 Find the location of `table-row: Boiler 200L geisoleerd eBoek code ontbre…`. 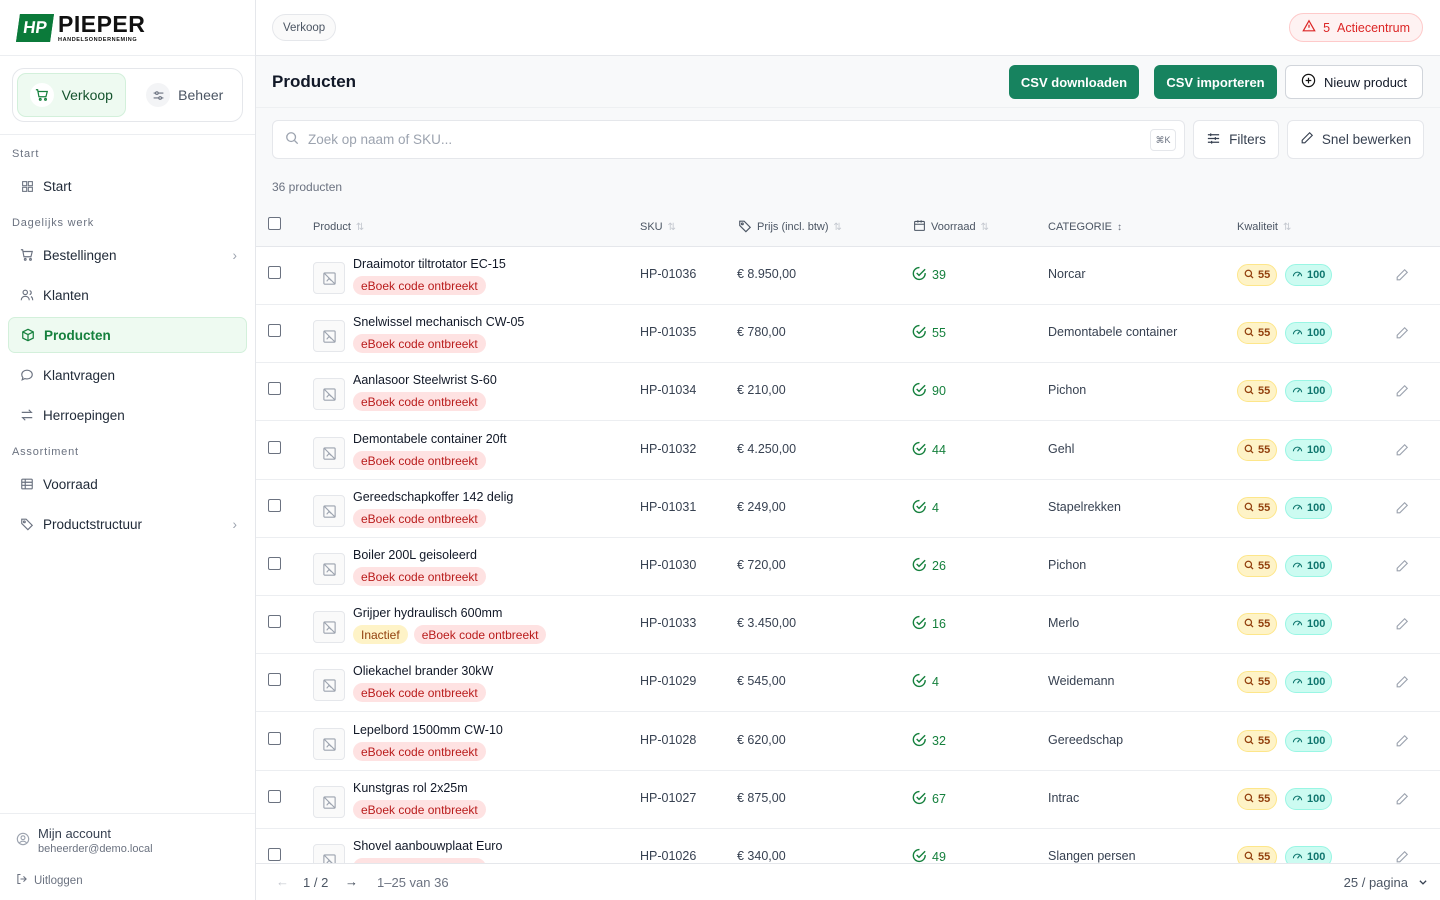

table-row: Boiler 200L geisoleerd eBoek code ontbre… is located at coordinates (848, 567).